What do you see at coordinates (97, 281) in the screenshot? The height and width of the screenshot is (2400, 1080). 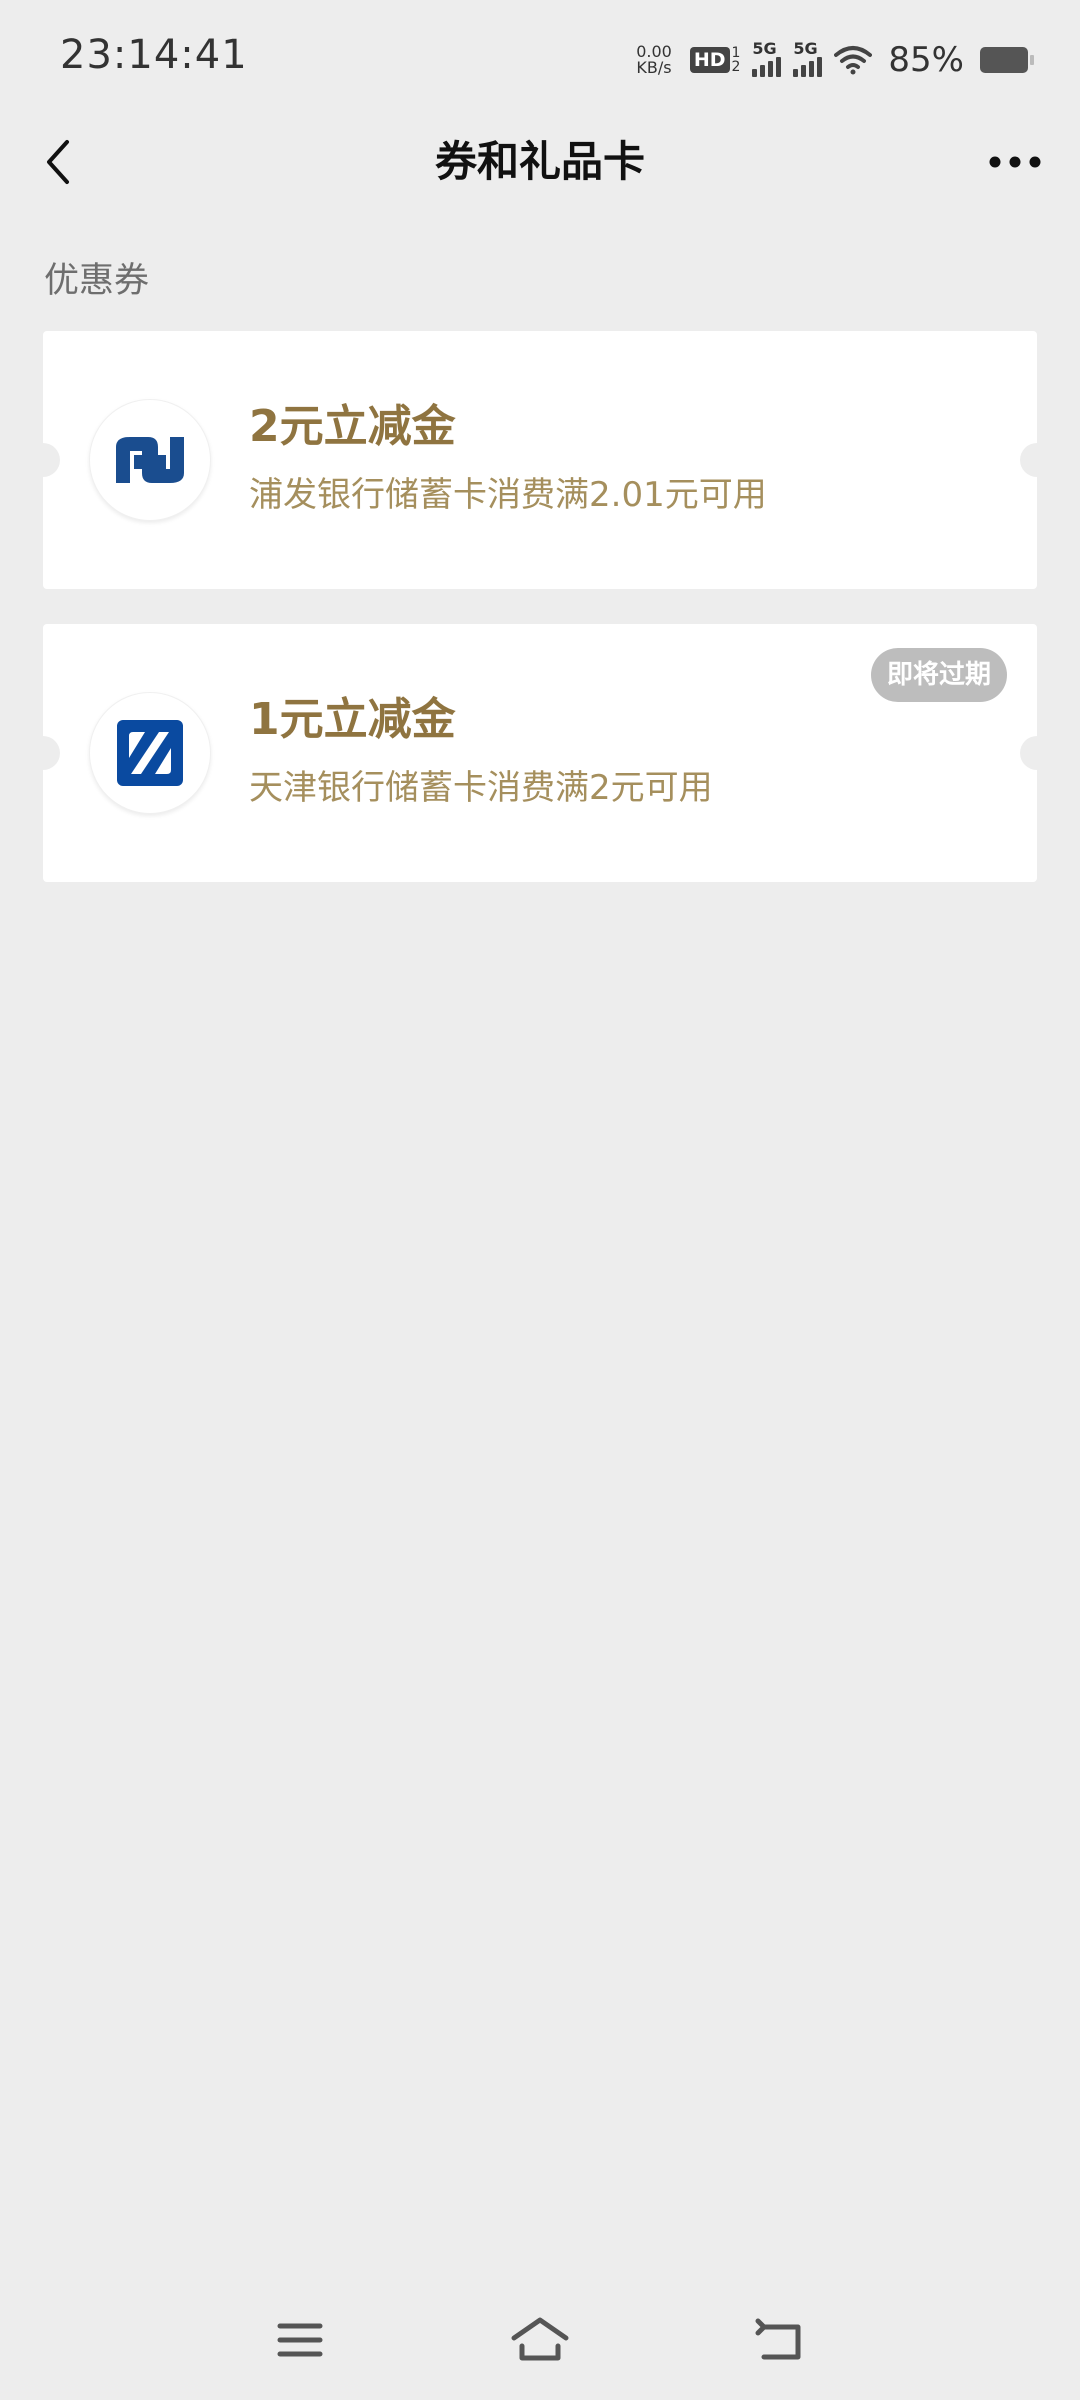 I see `section-title-coupons: 优惠券` at bounding box center [97, 281].